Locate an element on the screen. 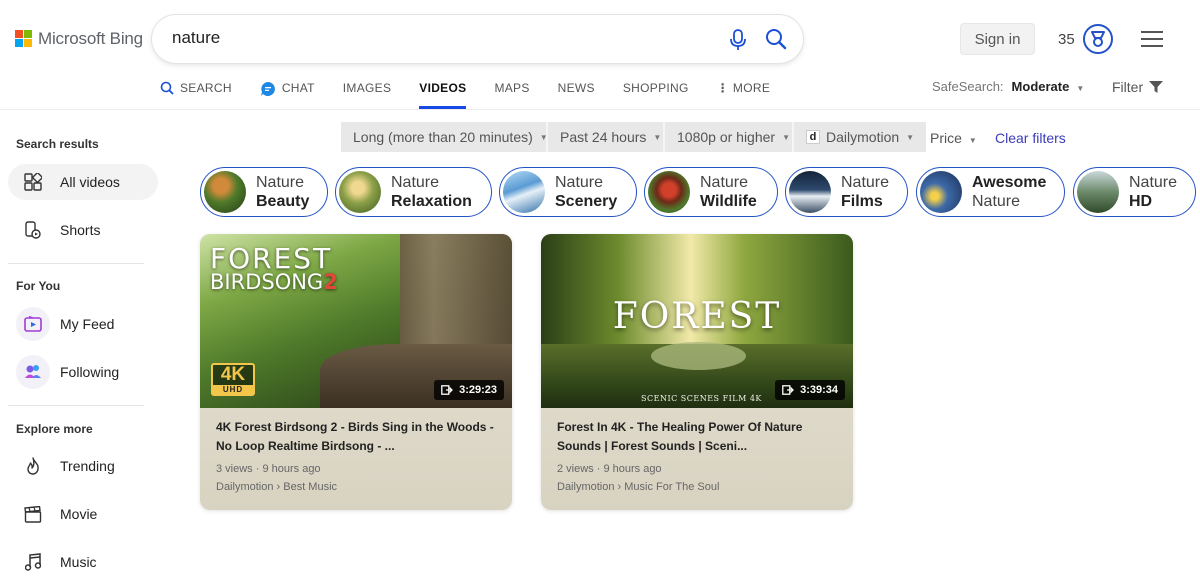  grid-icon is located at coordinates (33, 182).